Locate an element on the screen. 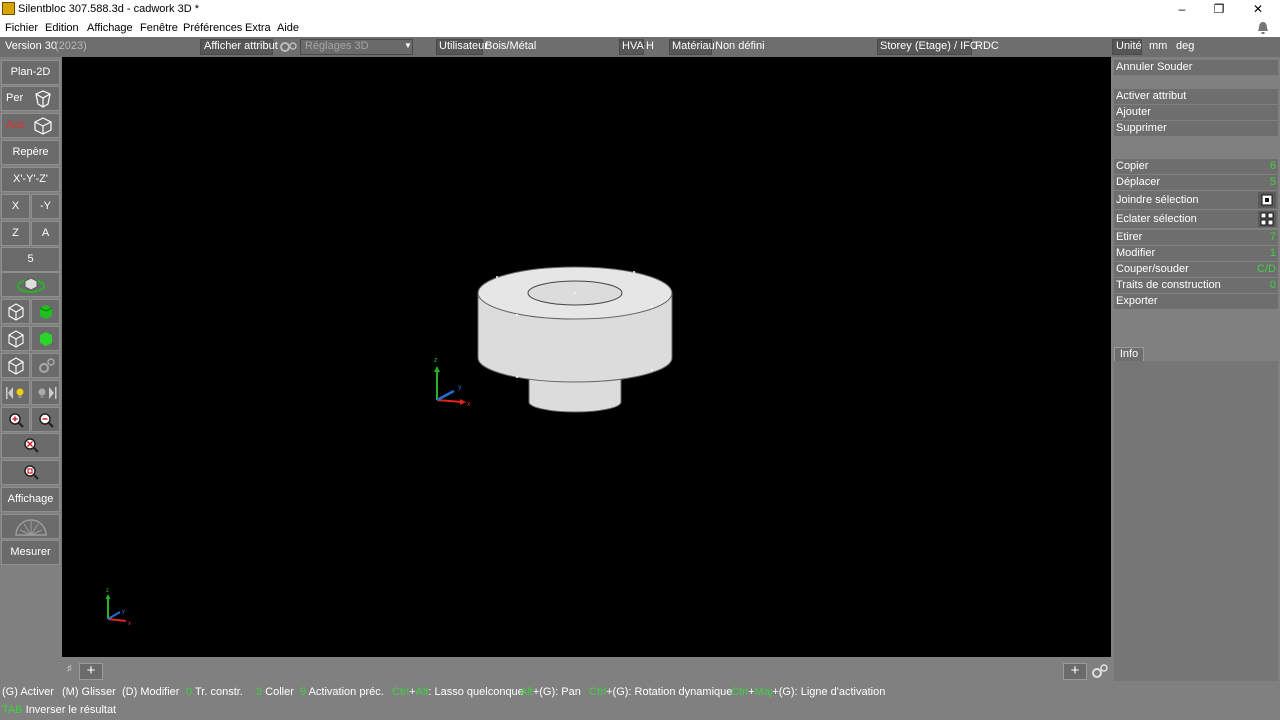 Image resolution: width=1280 pixels, height=720 pixels. menu-affichage: Affichage is located at coordinates (110, 28).